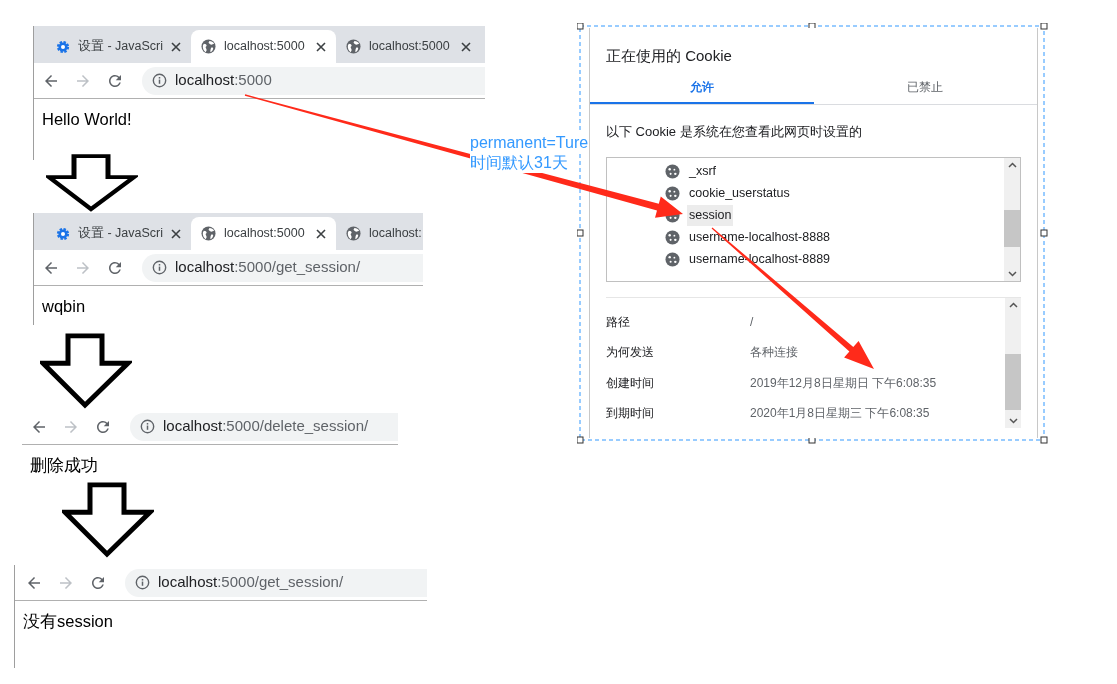 The width and height of the screenshot is (1117, 684). Describe the element at coordinates (739, 193) in the screenshot. I see `cookie-item: cookie_userstatus` at that location.